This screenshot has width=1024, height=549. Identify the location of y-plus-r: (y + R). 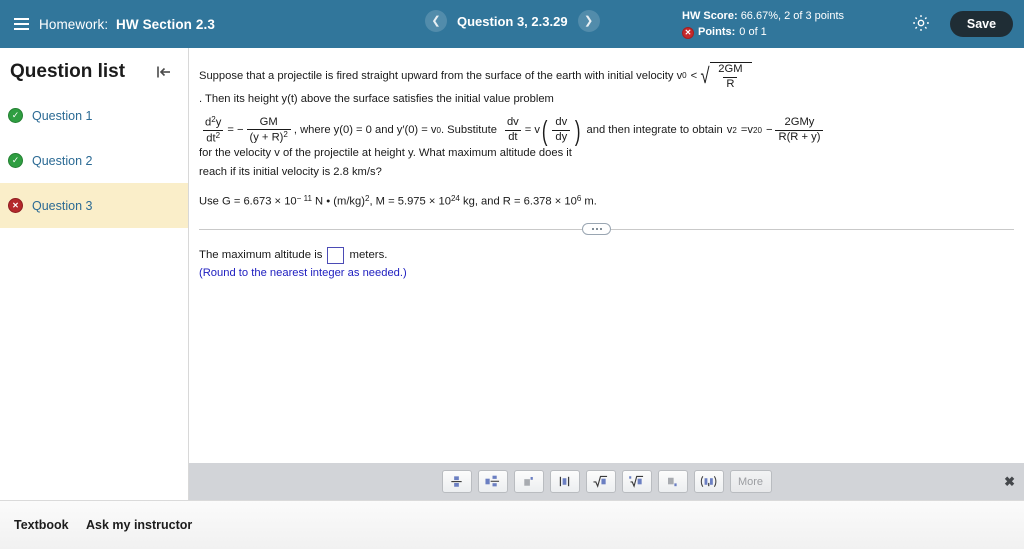
(266, 137).